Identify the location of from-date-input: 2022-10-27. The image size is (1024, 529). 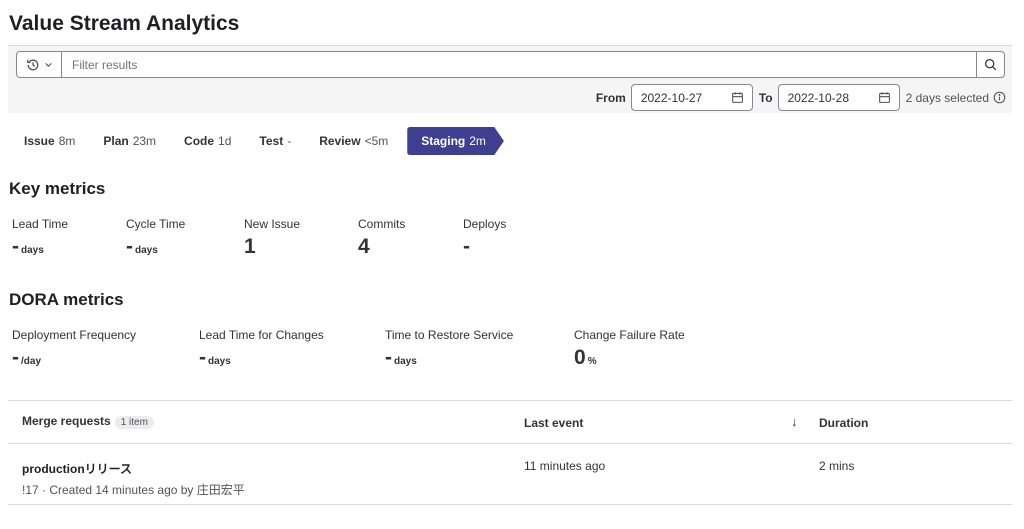
(691, 97).